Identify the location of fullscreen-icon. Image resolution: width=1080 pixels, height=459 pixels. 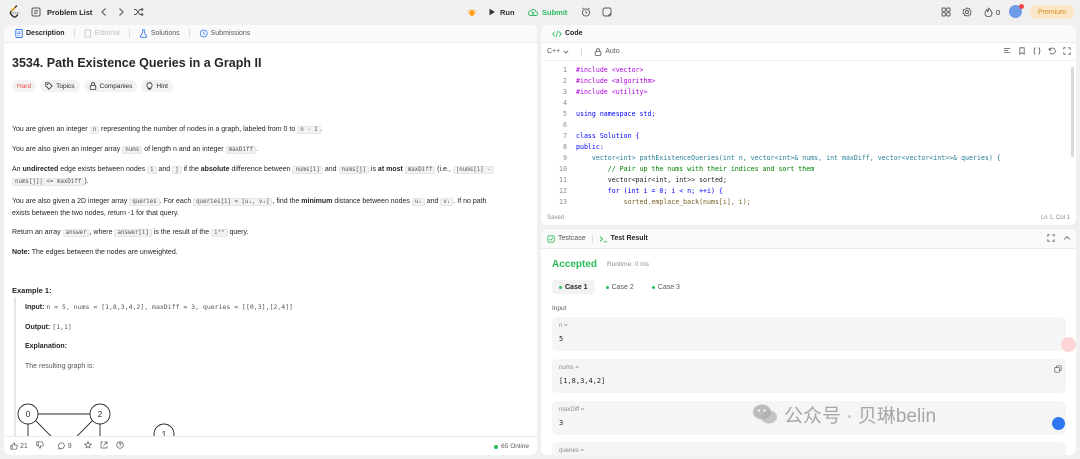
(1067, 52).